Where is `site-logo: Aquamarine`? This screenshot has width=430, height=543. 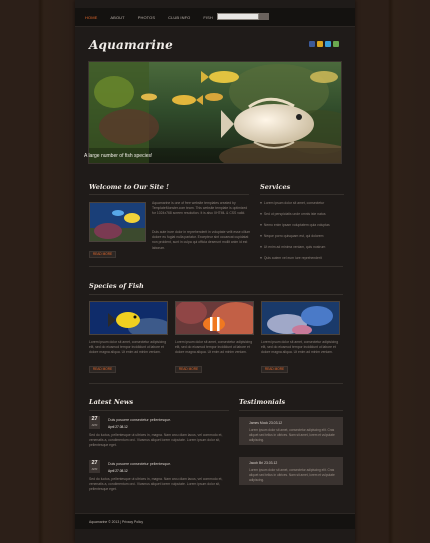
site-logo: Aquamarine is located at coordinates (131, 45).